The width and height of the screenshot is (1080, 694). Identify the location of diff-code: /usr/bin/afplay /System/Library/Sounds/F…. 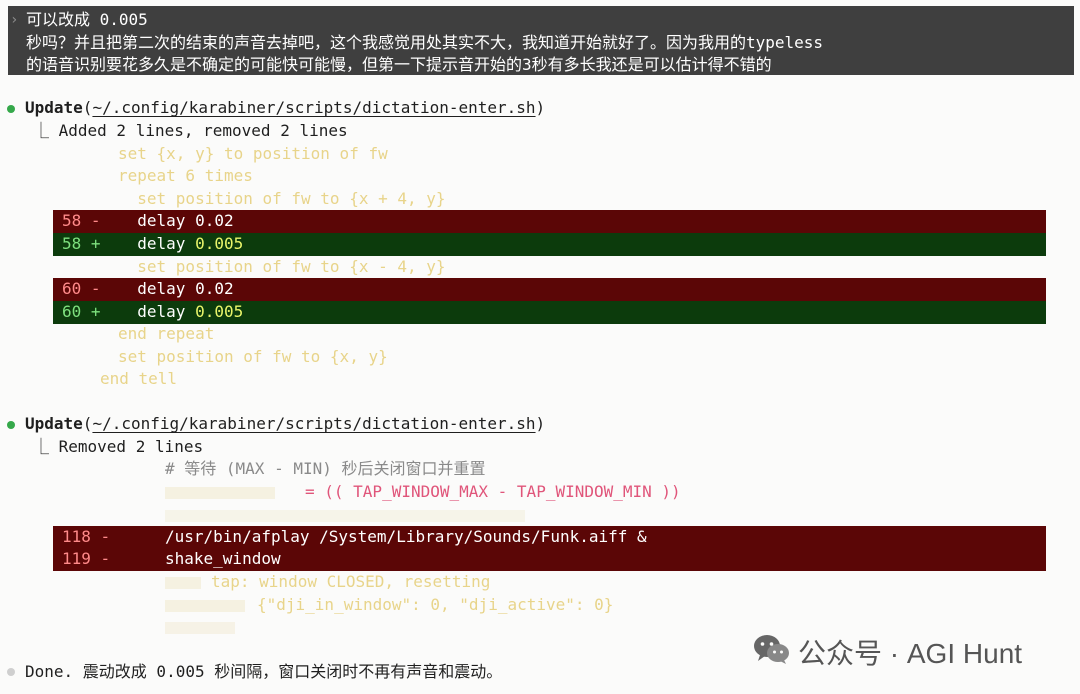
(406, 536).